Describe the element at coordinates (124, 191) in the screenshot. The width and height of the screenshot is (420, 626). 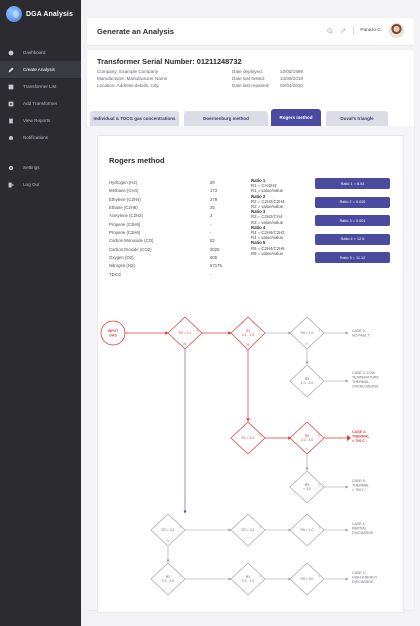
I see `gas-name: Methane (CH4)` at that location.